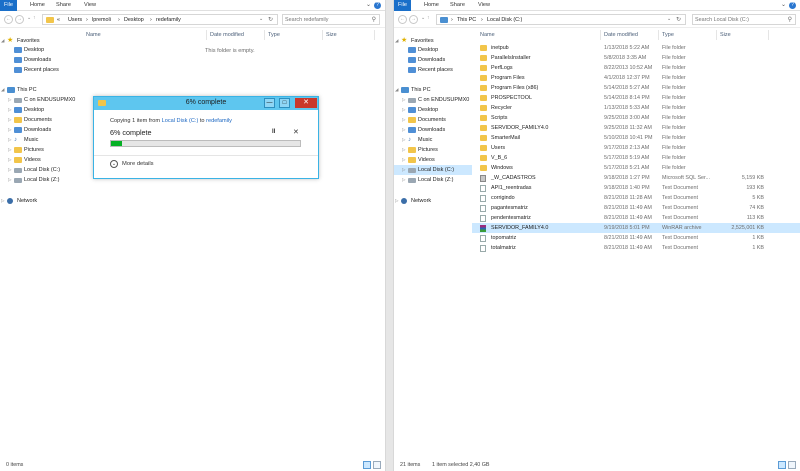 The height and width of the screenshot is (471, 800). What do you see at coordinates (114, 164) in the screenshot?
I see `chevron-down-icon: ⌄` at bounding box center [114, 164].